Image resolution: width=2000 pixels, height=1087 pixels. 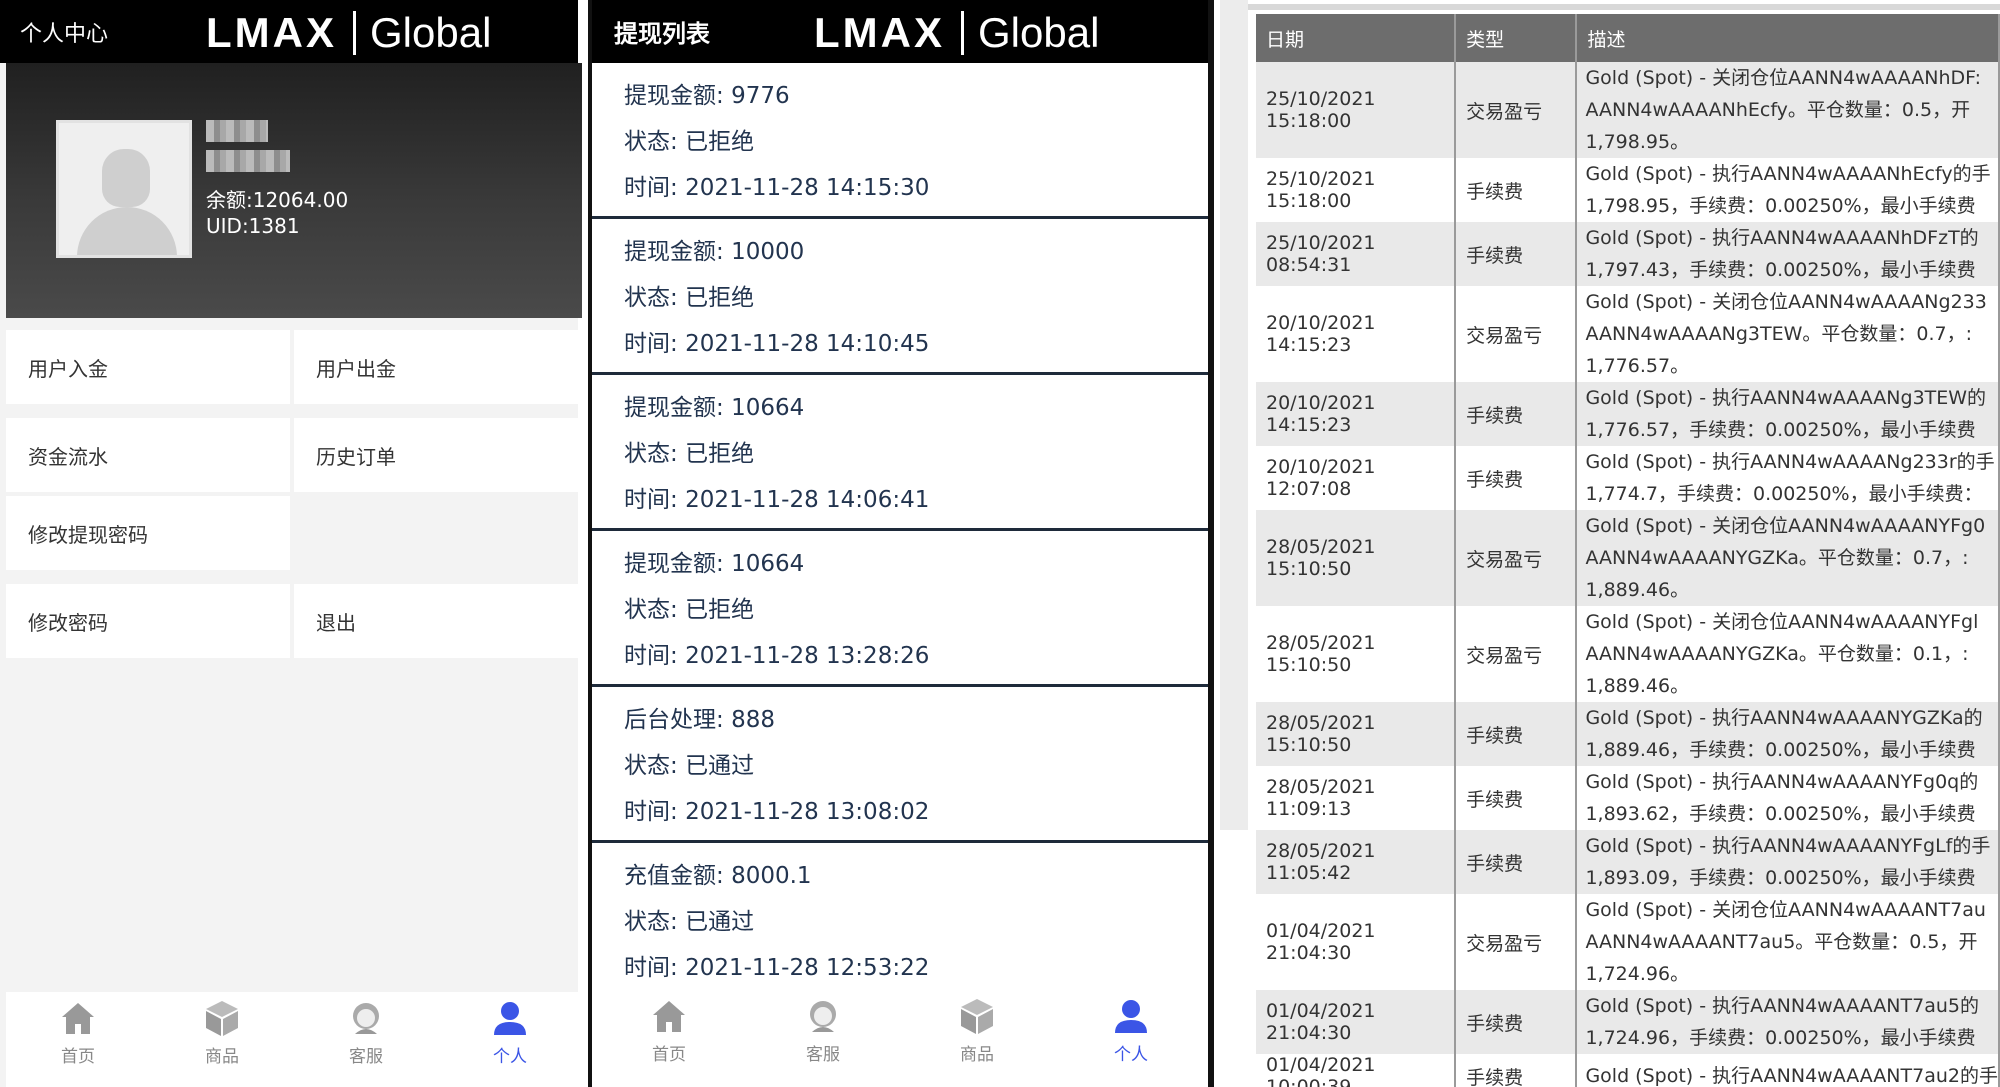 I want to click on description-line: Gold (Spot) - 关闭仓位AANN4wAAAANg233, so click(x=1786, y=302).